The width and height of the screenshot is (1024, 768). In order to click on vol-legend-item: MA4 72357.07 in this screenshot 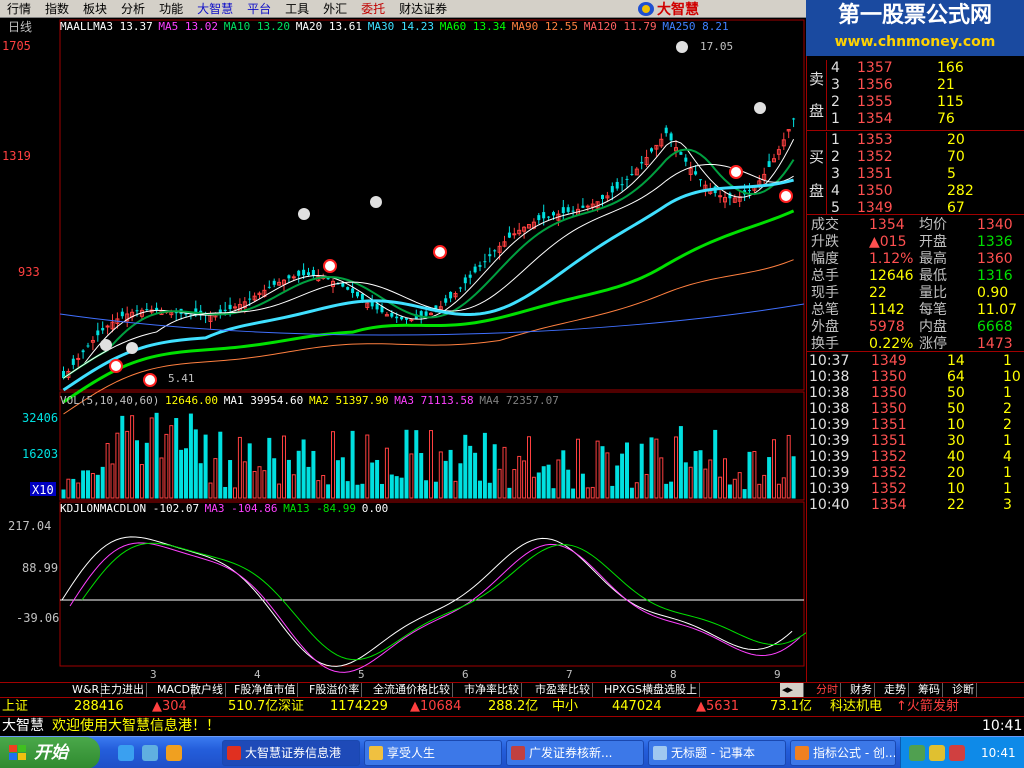, I will do `click(518, 400)`.